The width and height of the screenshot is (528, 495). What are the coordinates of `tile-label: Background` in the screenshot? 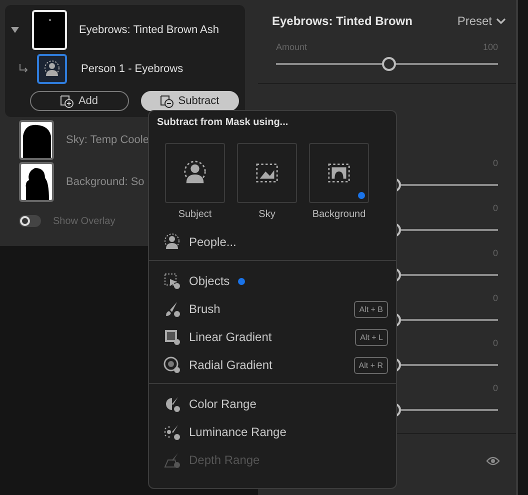 It's located at (339, 214).